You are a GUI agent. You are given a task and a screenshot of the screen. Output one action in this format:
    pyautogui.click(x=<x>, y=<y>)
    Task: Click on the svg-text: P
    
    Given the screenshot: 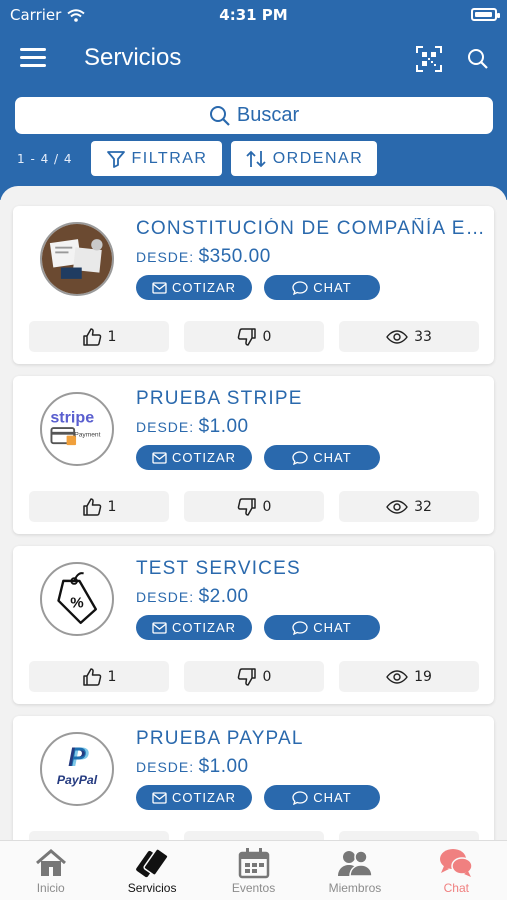 What is the action you would take?
    pyautogui.click(x=80, y=757)
    